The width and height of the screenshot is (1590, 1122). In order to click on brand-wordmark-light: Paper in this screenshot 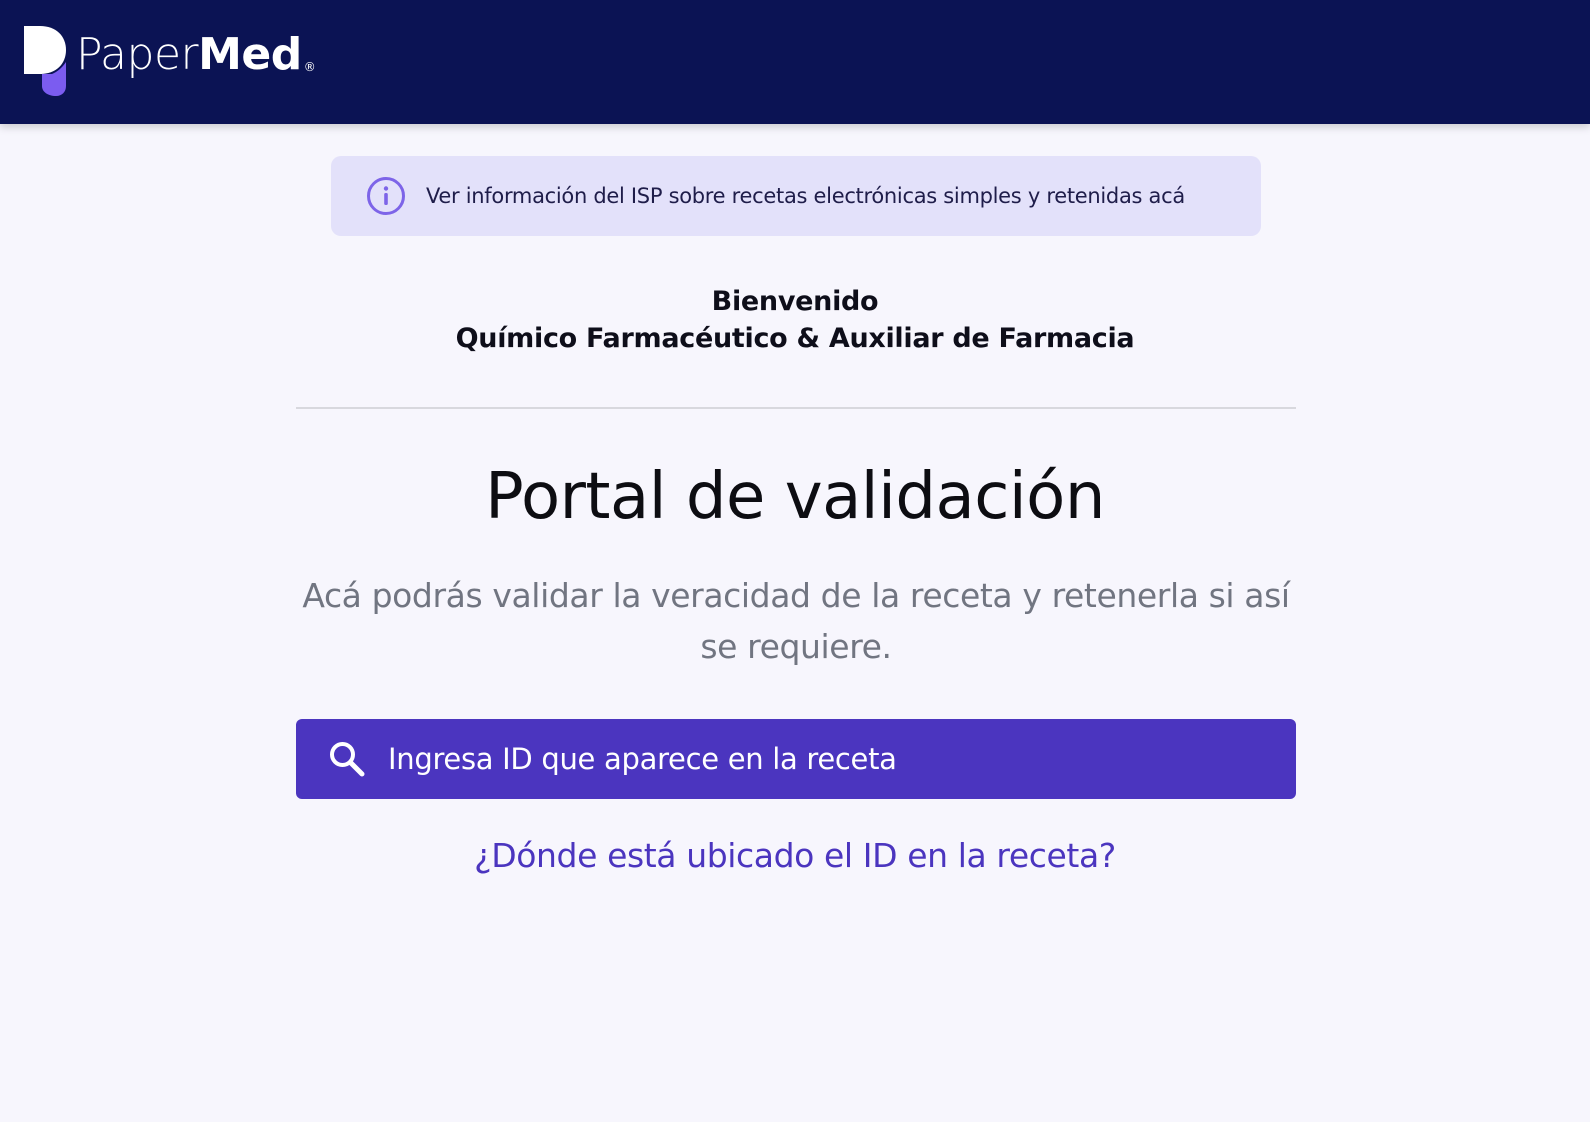, I will do `click(137, 54)`.